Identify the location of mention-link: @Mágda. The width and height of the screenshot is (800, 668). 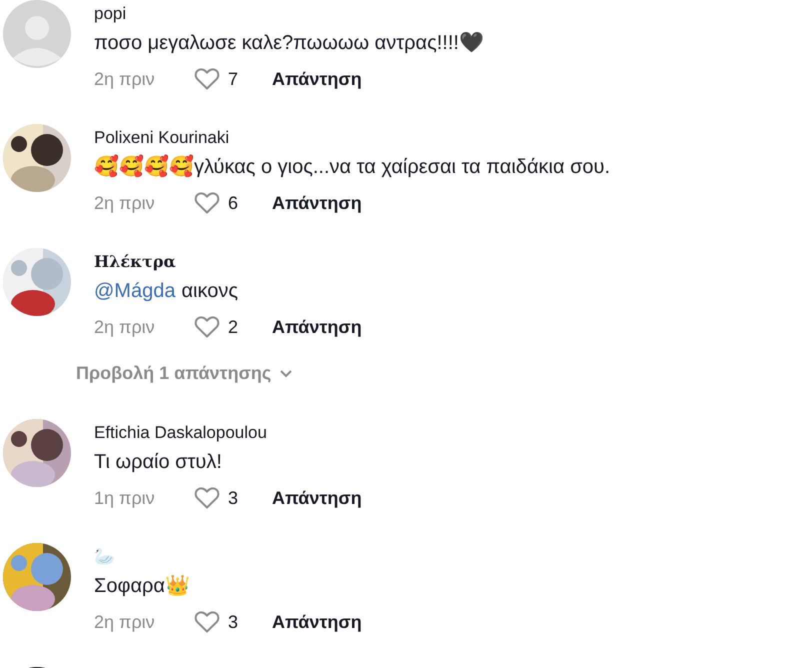
(135, 291).